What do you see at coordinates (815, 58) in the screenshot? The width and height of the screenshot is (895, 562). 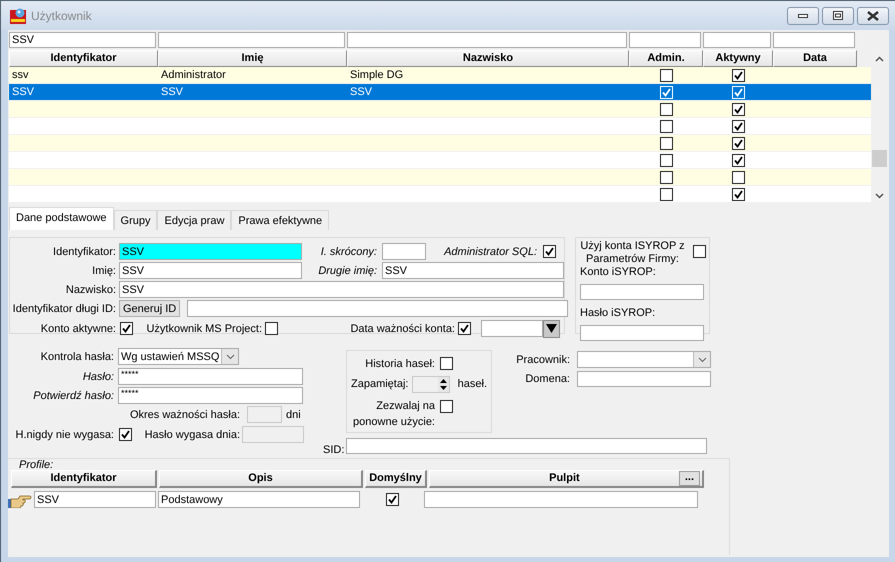 I see `column-header: Data` at bounding box center [815, 58].